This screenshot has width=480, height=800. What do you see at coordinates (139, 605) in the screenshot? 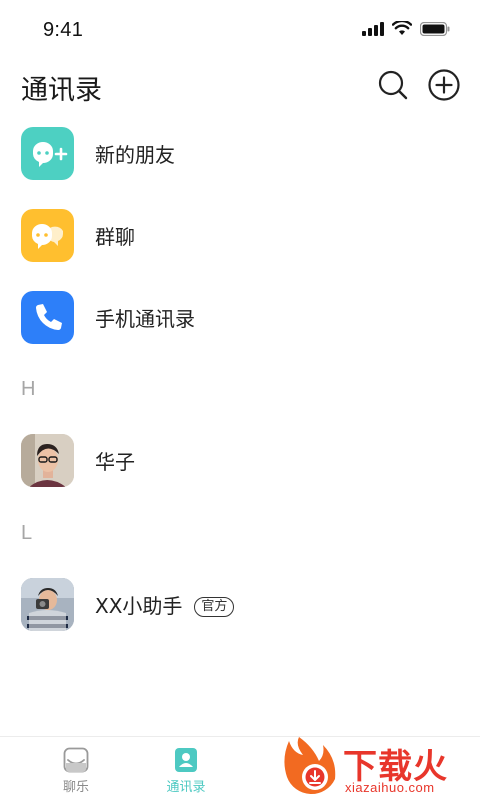
I see `contact-name-text: XX小助手` at bounding box center [139, 605].